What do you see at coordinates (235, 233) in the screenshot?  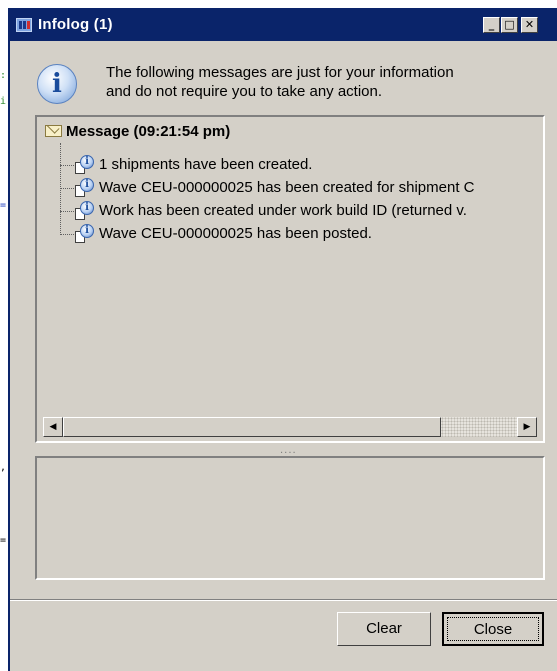 I see `tree-item-text: Wave CEU-000000025 has been posted.` at bounding box center [235, 233].